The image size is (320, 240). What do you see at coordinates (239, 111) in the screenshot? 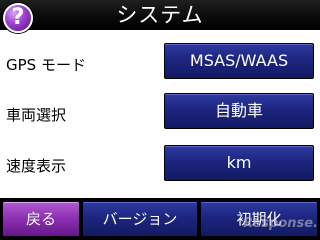
I see `vehicle-select-button: 自動車` at bounding box center [239, 111].